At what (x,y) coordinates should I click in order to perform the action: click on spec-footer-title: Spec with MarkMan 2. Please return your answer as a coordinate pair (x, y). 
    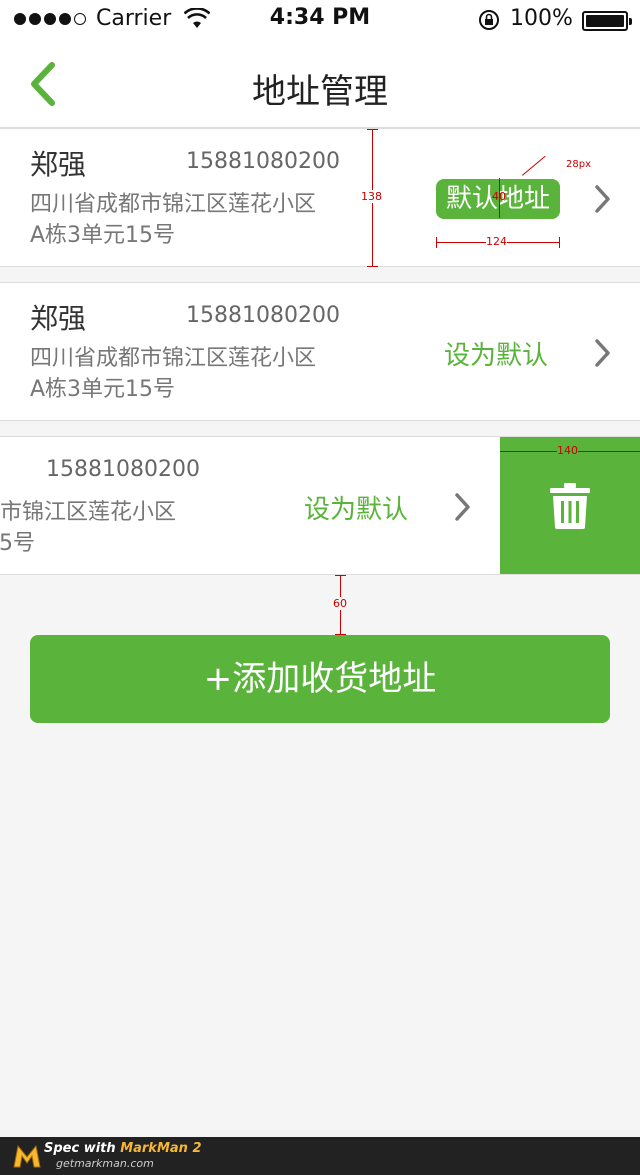
    Looking at the image, I should click on (123, 1148).